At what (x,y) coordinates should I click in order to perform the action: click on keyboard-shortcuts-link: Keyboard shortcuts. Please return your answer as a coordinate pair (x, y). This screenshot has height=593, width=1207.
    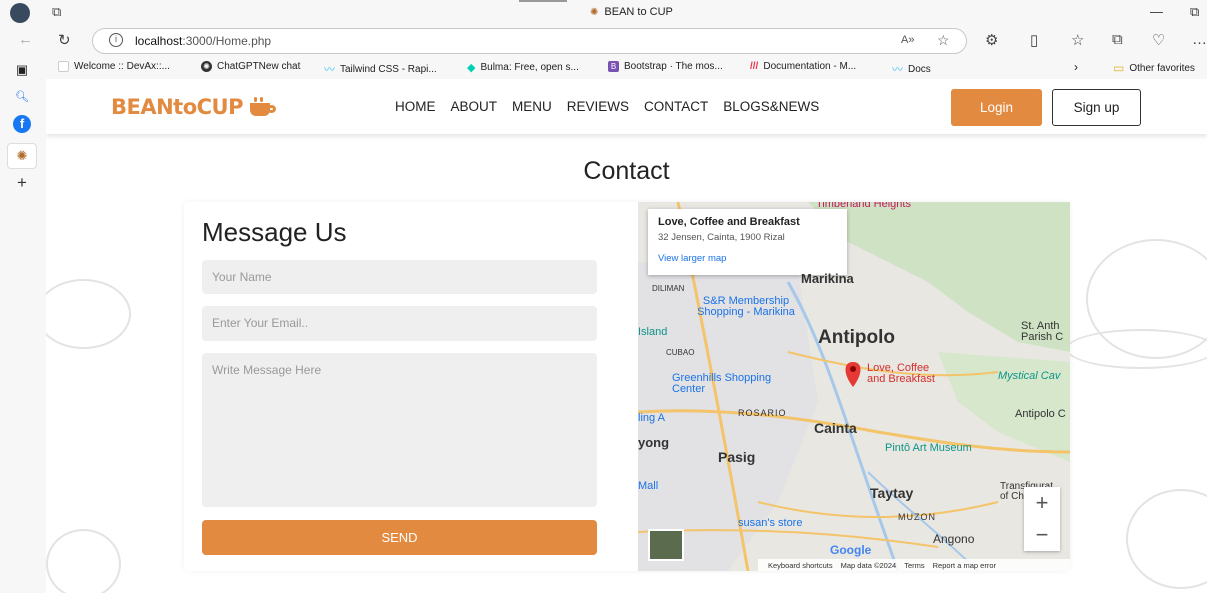
    Looking at the image, I should click on (800, 565).